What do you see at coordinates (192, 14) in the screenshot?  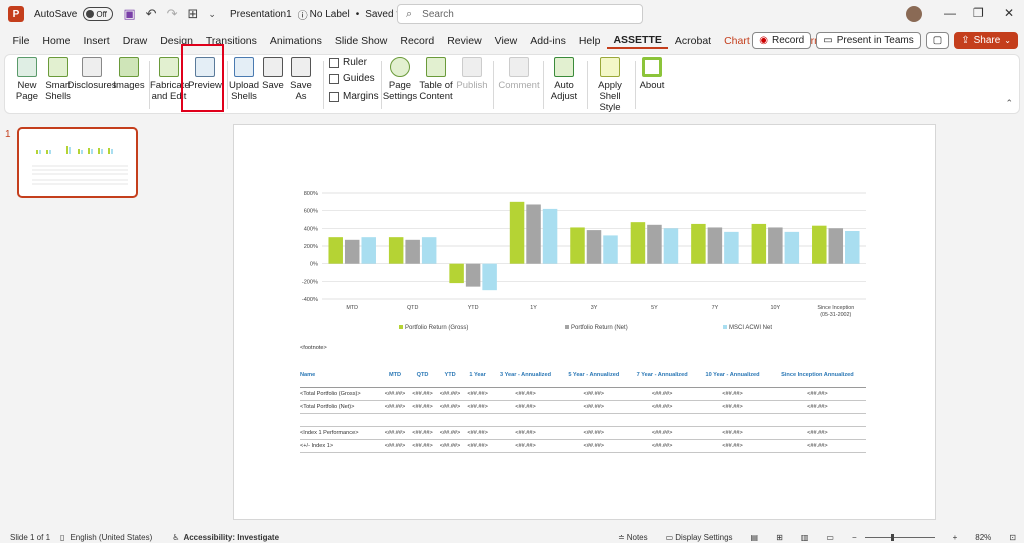 I see `present-from-beginning-icon: ⊞` at bounding box center [192, 14].